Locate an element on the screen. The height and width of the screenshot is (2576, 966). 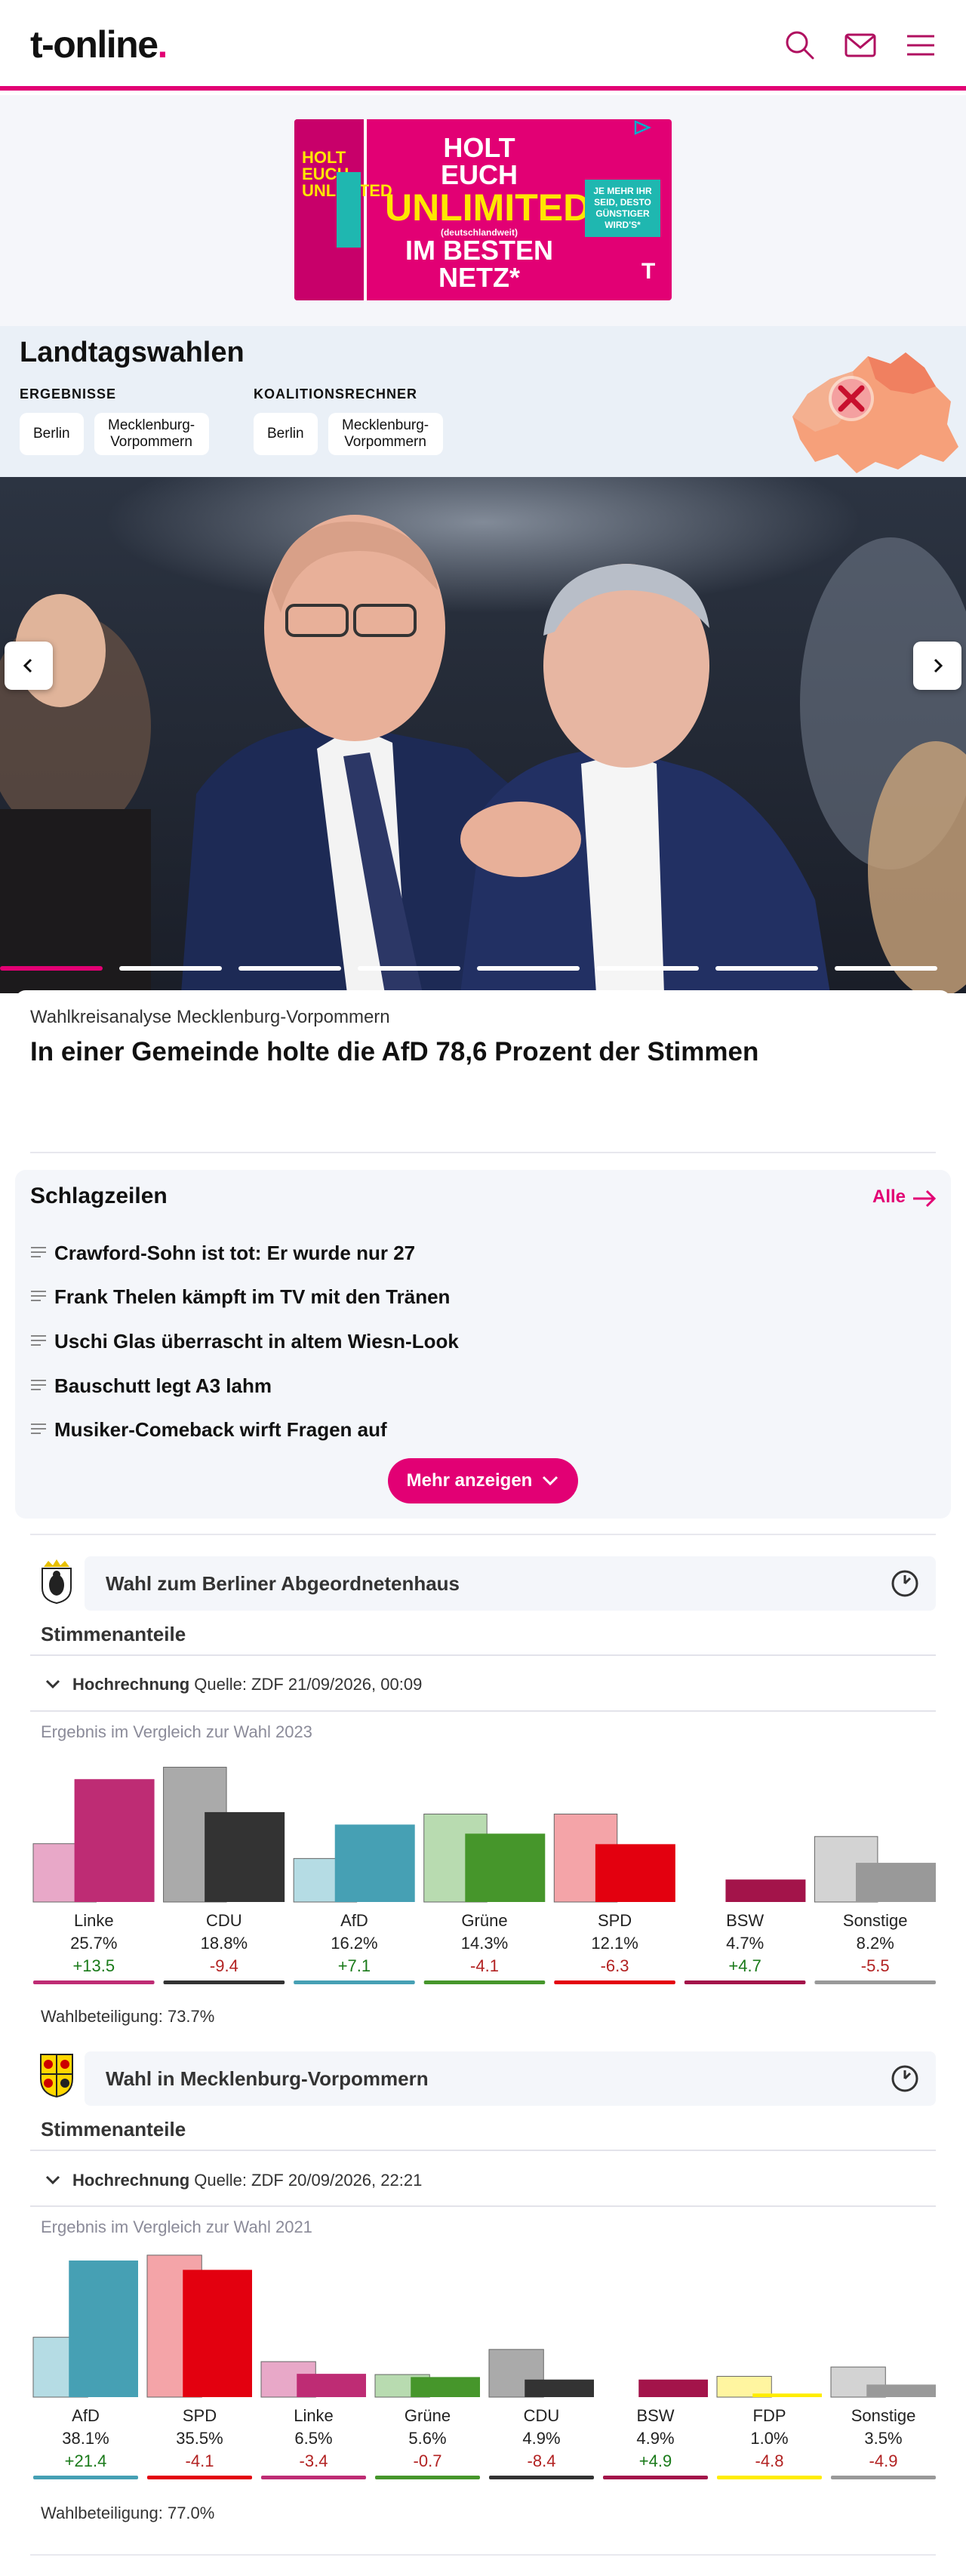
ergebnisse-berlin-button: Berlin is located at coordinates (52, 434).